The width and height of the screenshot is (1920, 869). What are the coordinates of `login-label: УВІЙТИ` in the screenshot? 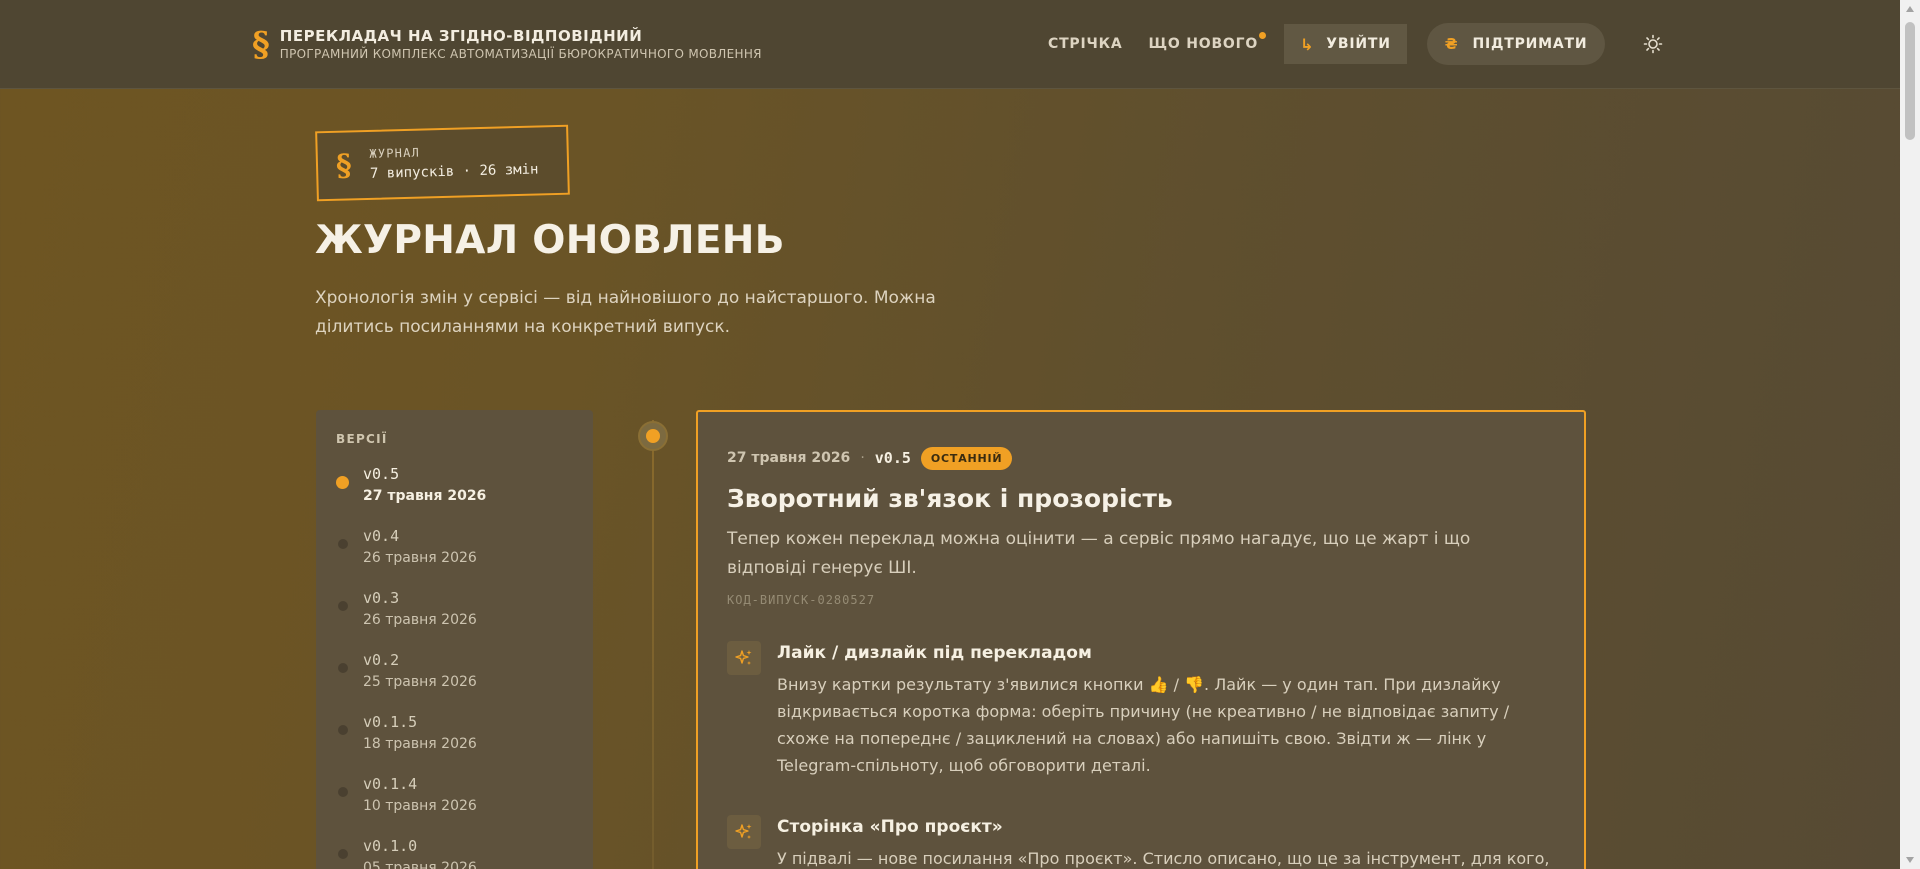 It's located at (1358, 44).